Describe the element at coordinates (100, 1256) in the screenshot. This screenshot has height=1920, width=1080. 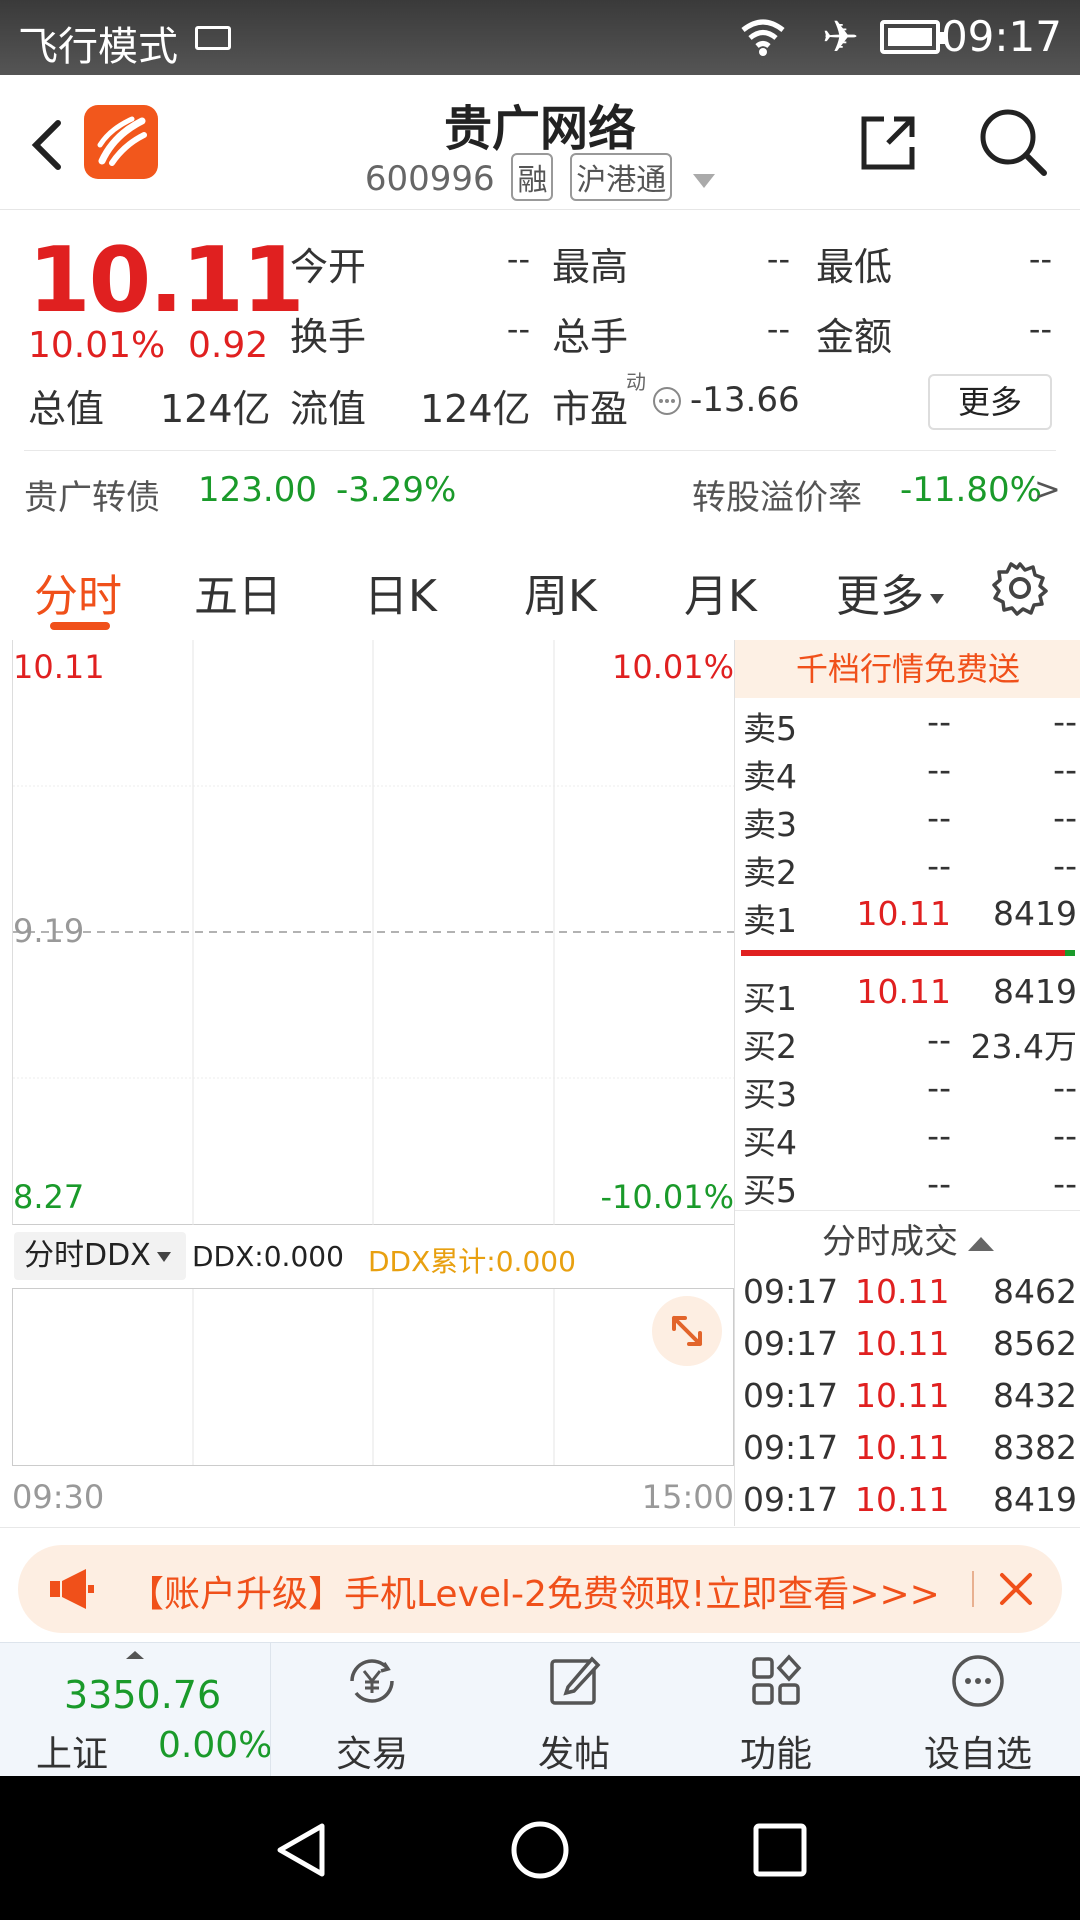
I see `ddx-indicator-select: 分时DDX` at that location.